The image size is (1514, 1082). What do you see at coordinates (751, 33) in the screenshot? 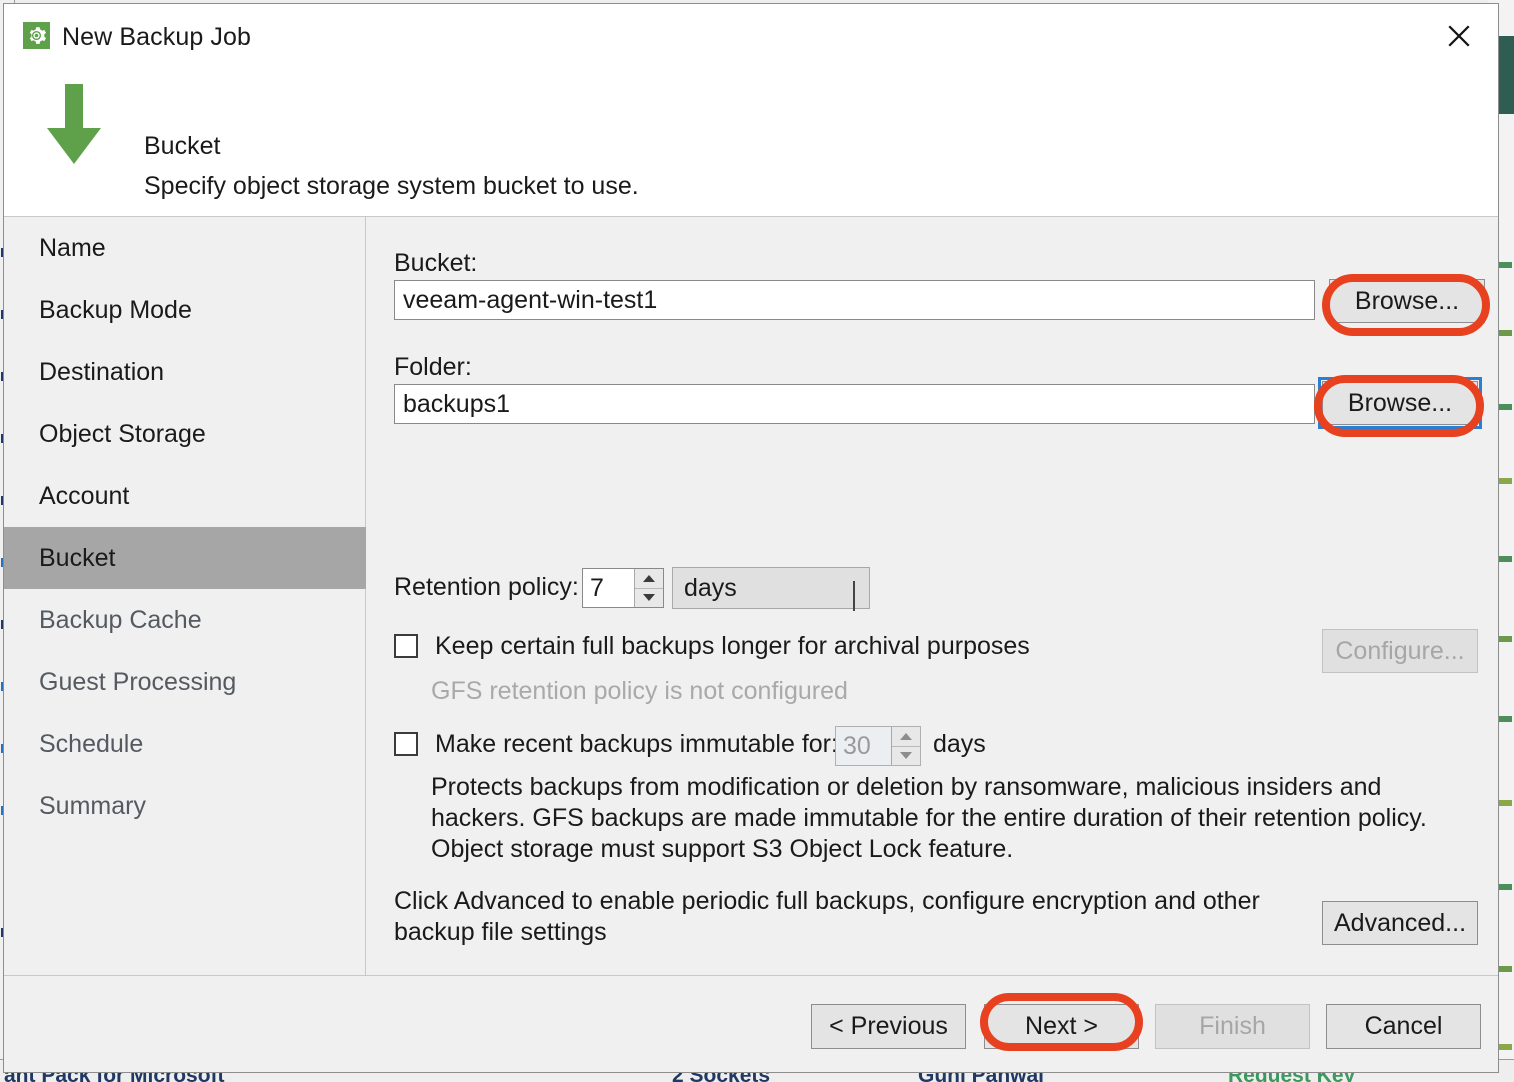
I see `dialog-titlebar: New Backup Job` at bounding box center [751, 33].